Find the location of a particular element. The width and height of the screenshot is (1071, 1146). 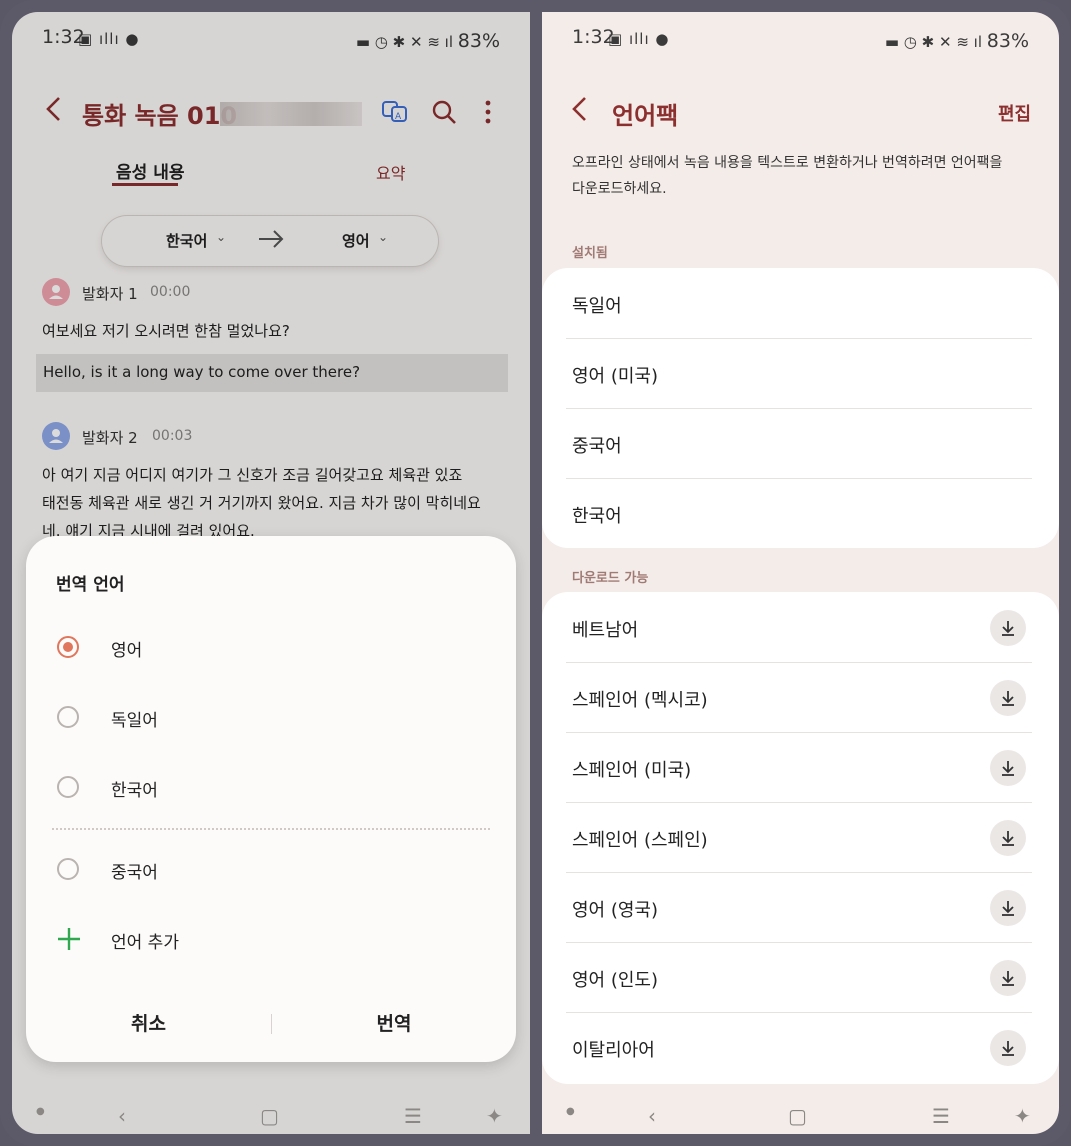

cancel-button: 취소 is located at coordinates (148, 1022).